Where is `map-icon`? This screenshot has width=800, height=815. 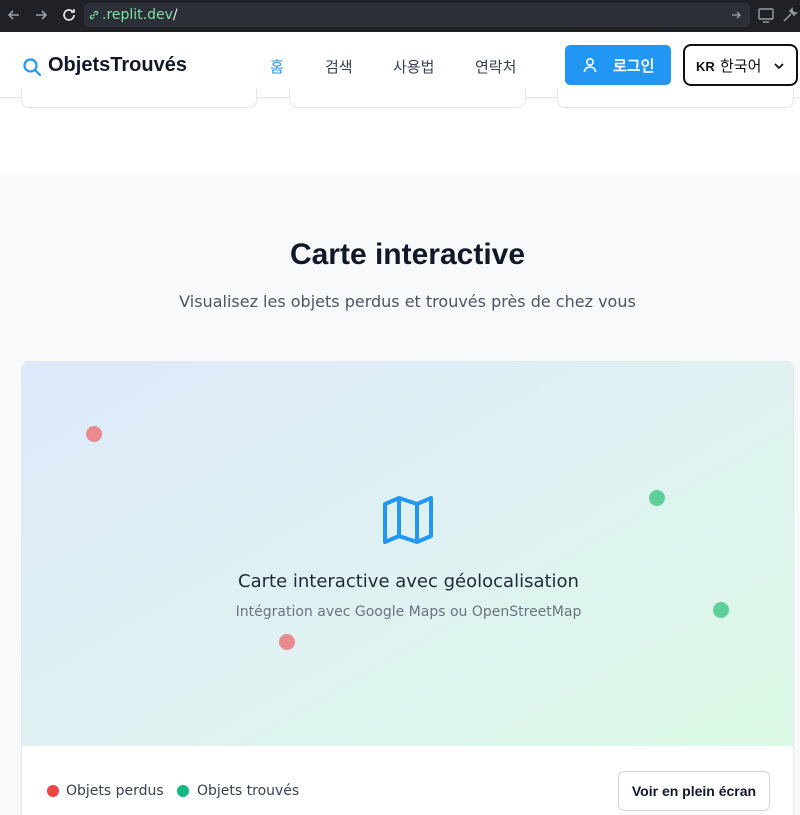 map-icon is located at coordinates (408, 520).